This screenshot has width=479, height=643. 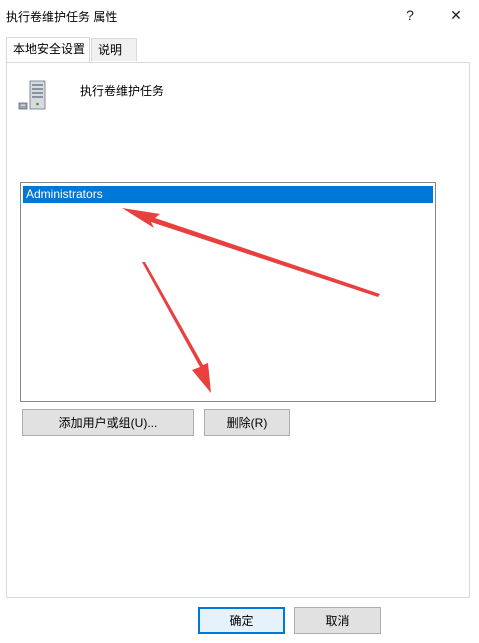 What do you see at coordinates (122, 91) in the screenshot?
I see `policy-name: 执行卷维护任务` at bounding box center [122, 91].